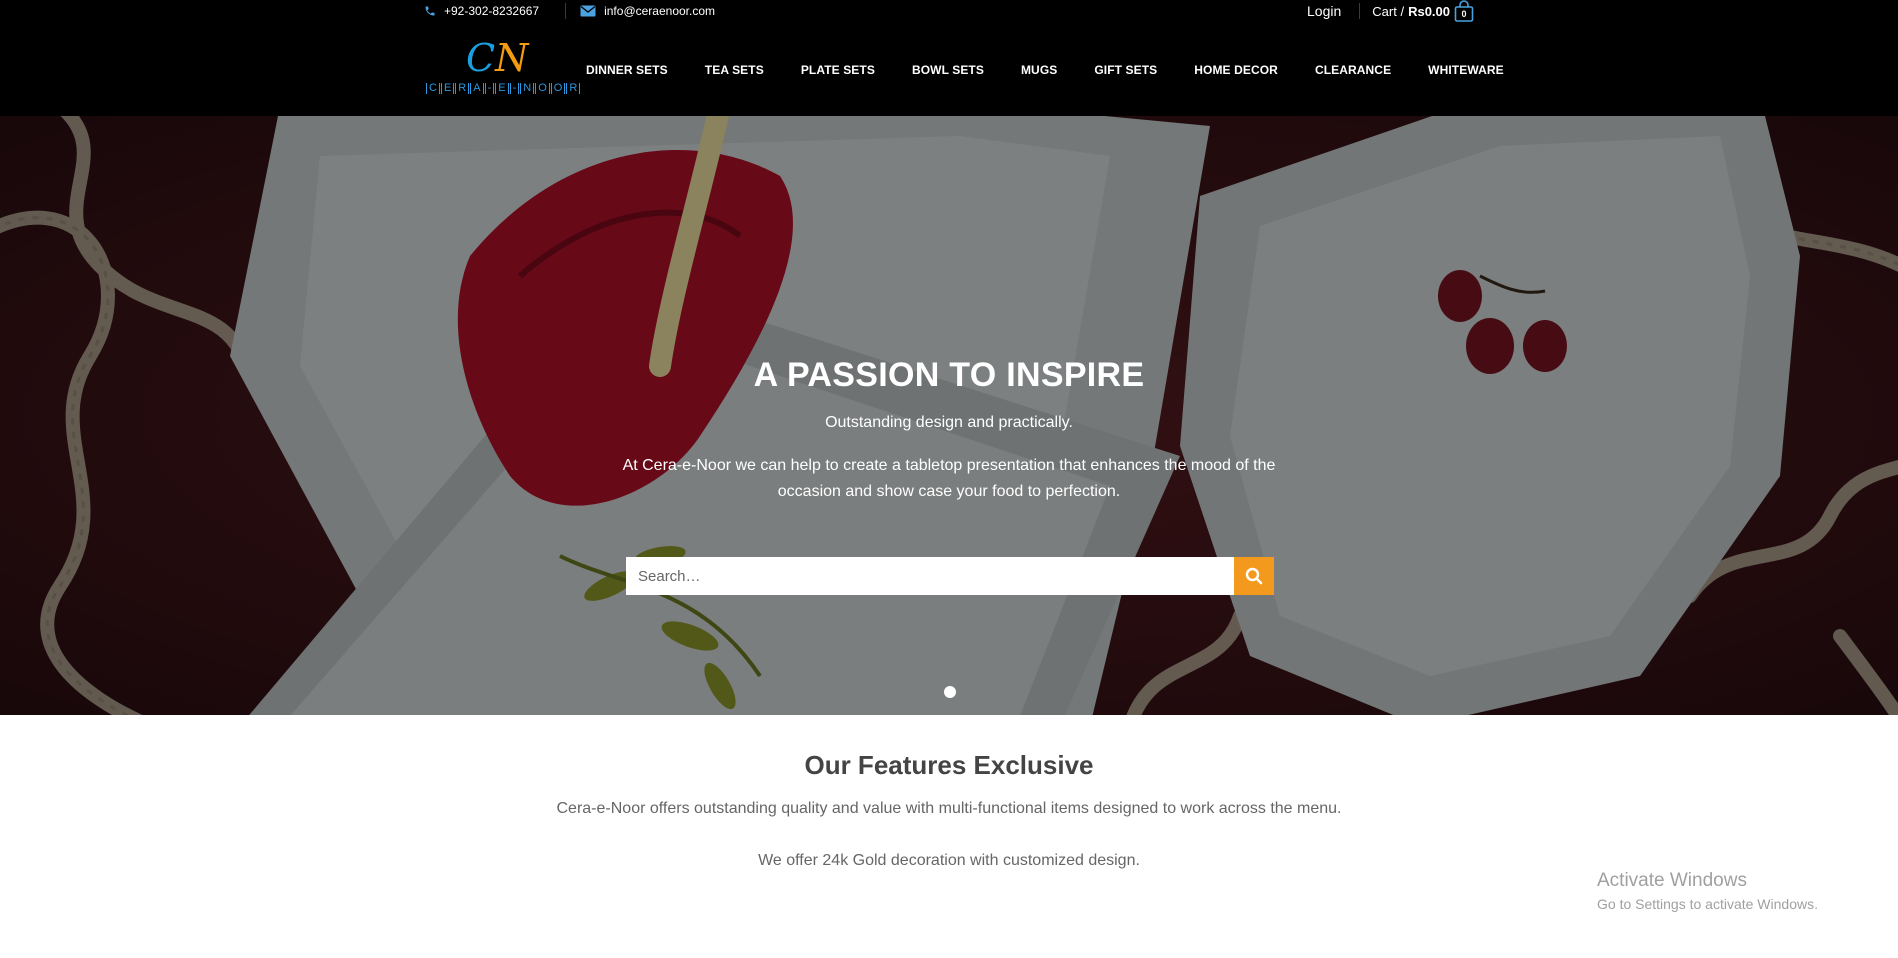 The image size is (1898, 958). What do you see at coordinates (433, 88) in the screenshot?
I see `logo-letter: C` at bounding box center [433, 88].